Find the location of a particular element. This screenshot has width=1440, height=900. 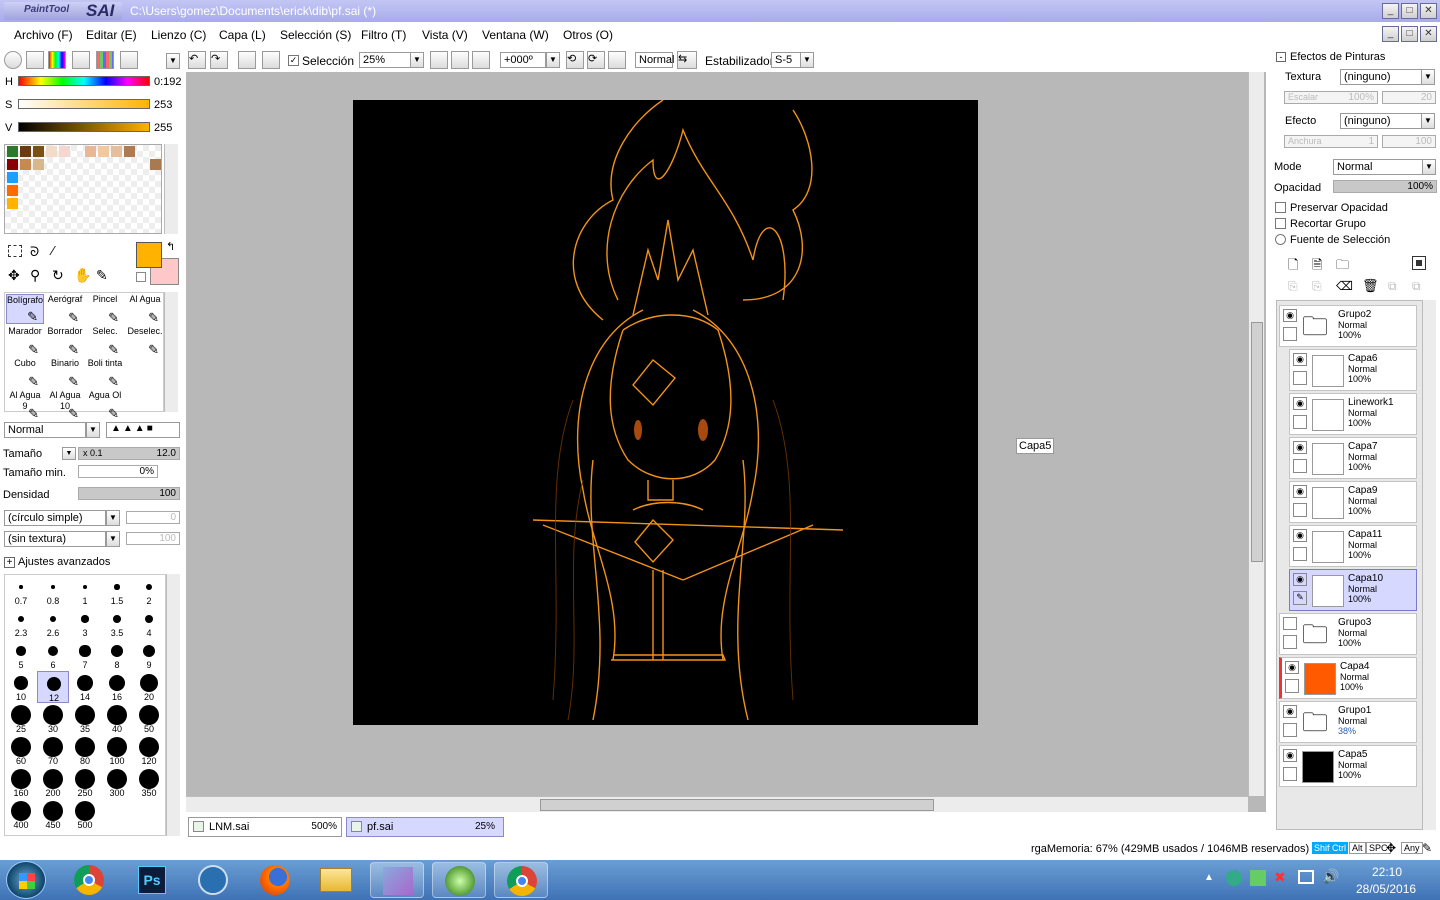

brush-size-1-5: 1.5 is located at coordinates (117, 591).